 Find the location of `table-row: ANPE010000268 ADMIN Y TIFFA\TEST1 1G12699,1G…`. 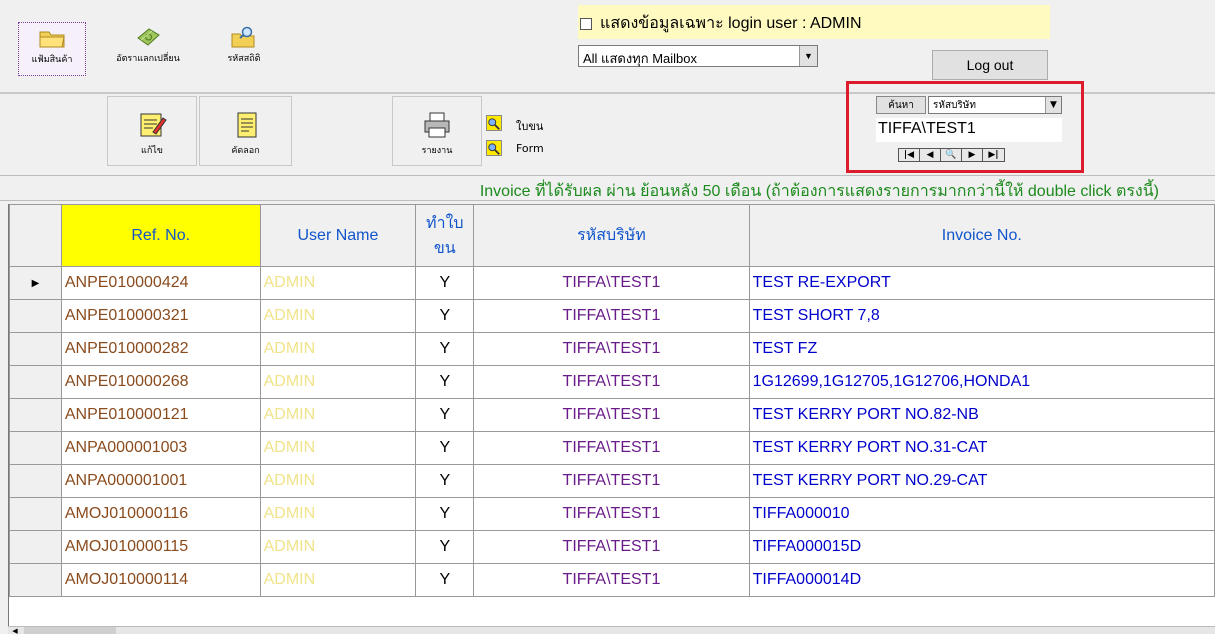

table-row: ANPE010000268 ADMIN Y TIFFA\TEST1 1G12699,1G… is located at coordinates (612, 382).